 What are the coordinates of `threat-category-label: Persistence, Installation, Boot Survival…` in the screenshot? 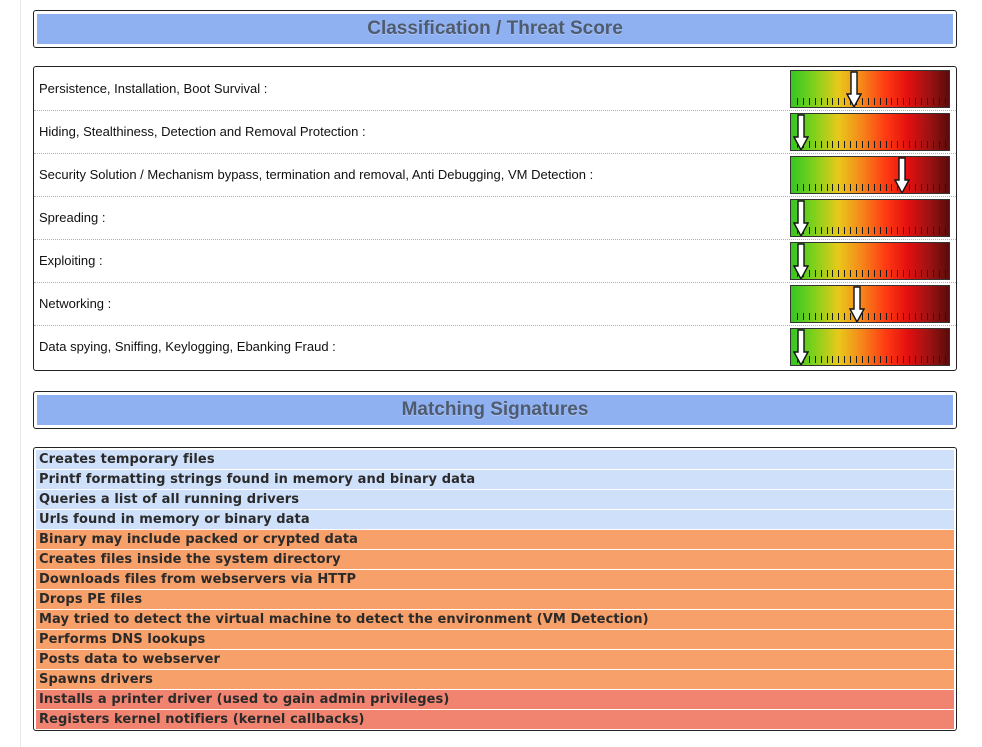 It's located at (153, 88).